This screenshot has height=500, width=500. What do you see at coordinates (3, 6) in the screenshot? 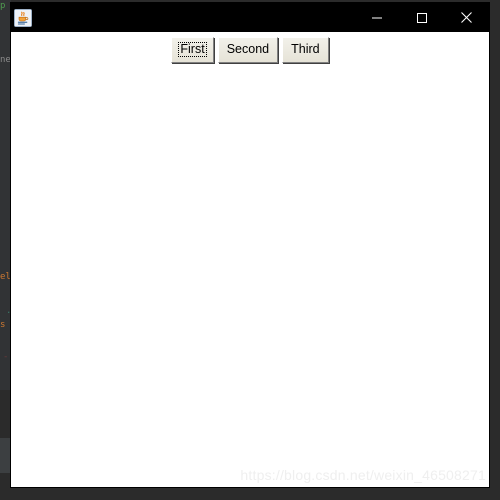
I see `code-fragment: p` at bounding box center [3, 6].